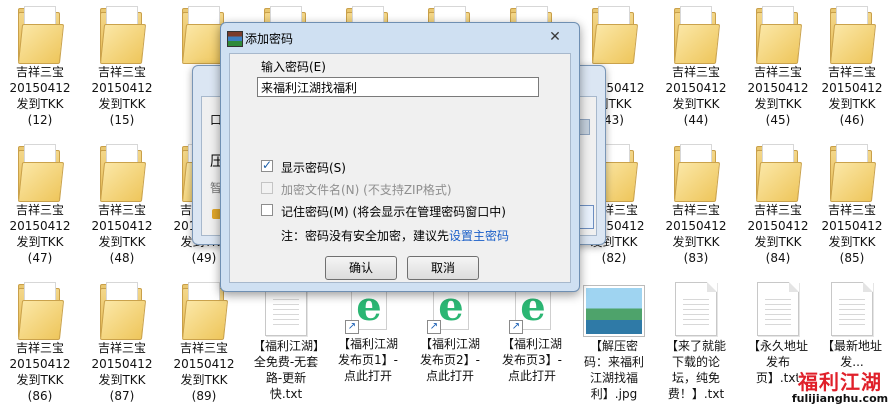  Describe the element at coordinates (361, 268) in the screenshot. I see `ok-button: 确认` at that location.